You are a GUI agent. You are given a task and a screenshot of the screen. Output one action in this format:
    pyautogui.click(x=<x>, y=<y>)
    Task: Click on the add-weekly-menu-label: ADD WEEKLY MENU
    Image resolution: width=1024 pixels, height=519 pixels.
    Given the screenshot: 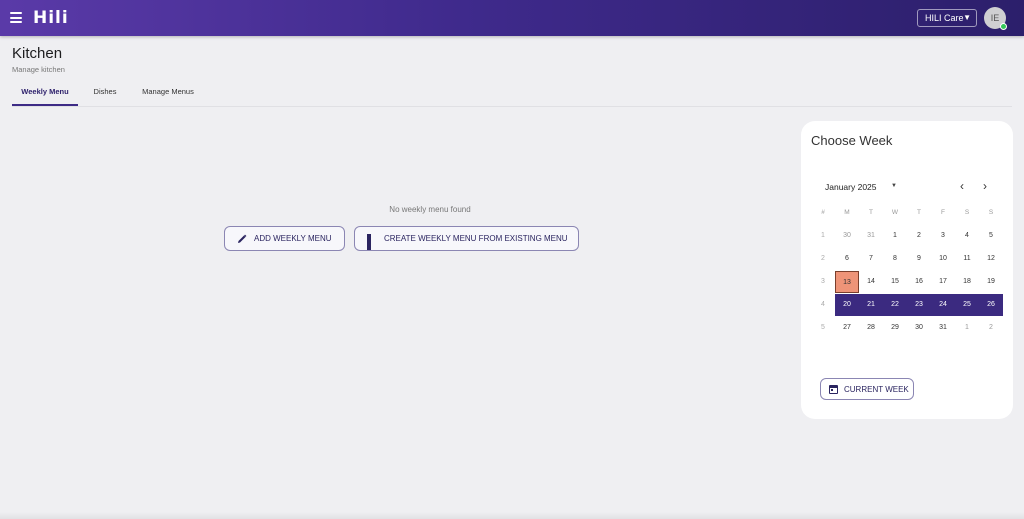 What is the action you would take?
    pyautogui.click(x=293, y=238)
    